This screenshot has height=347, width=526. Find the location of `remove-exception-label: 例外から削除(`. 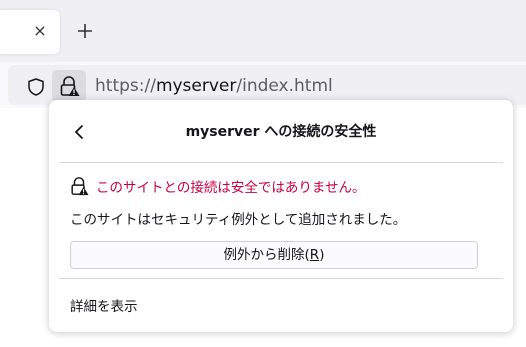

remove-exception-label: 例外から削除( is located at coordinates (266, 255).